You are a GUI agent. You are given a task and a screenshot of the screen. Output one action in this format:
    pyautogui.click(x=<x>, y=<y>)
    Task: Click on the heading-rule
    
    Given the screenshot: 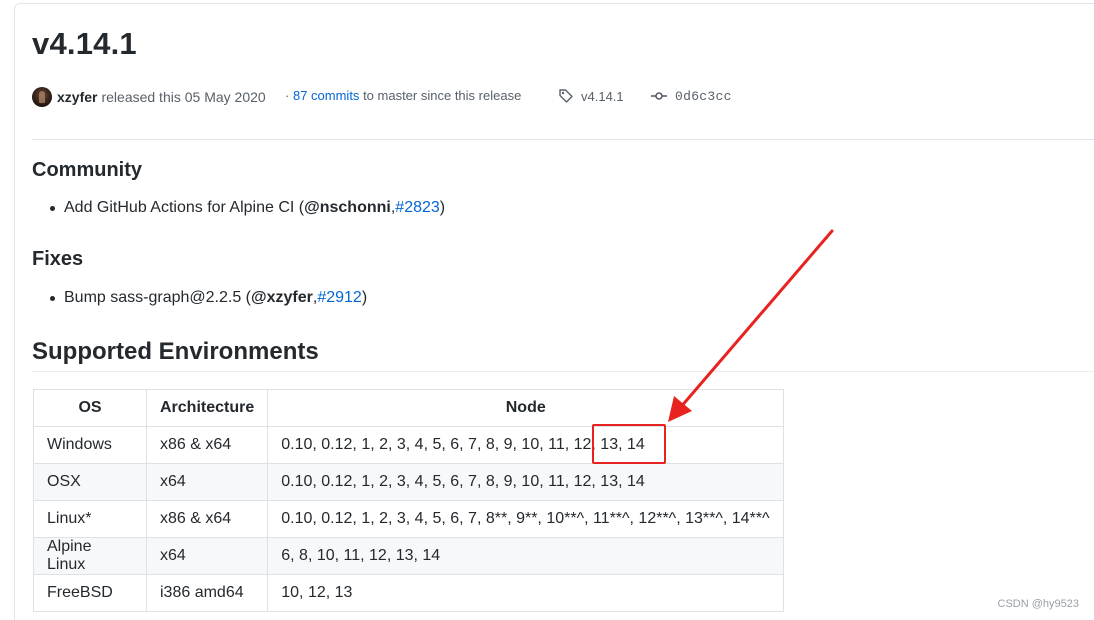 What is the action you would take?
    pyautogui.click(x=563, y=371)
    